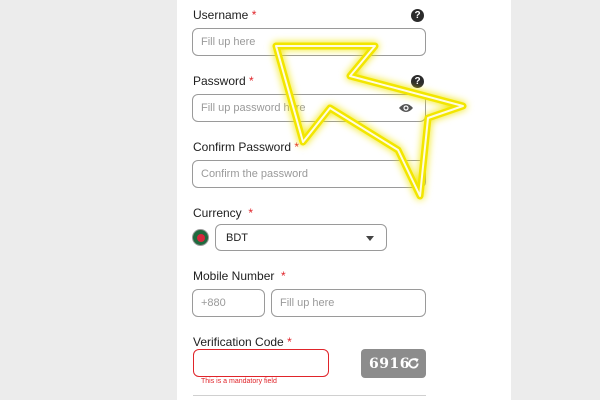  Describe the element at coordinates (309, 395) in the screenshot. I see `divider` at that location.